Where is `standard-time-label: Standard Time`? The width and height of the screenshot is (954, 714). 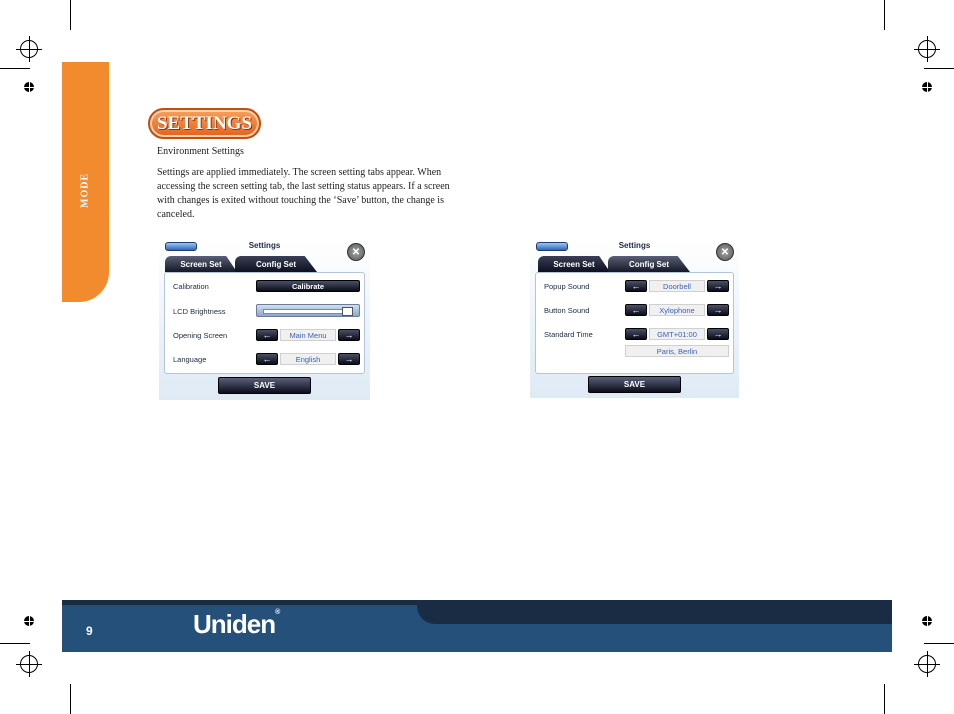 standard-time-label: Standard Time is located at coordinates (568, 334).